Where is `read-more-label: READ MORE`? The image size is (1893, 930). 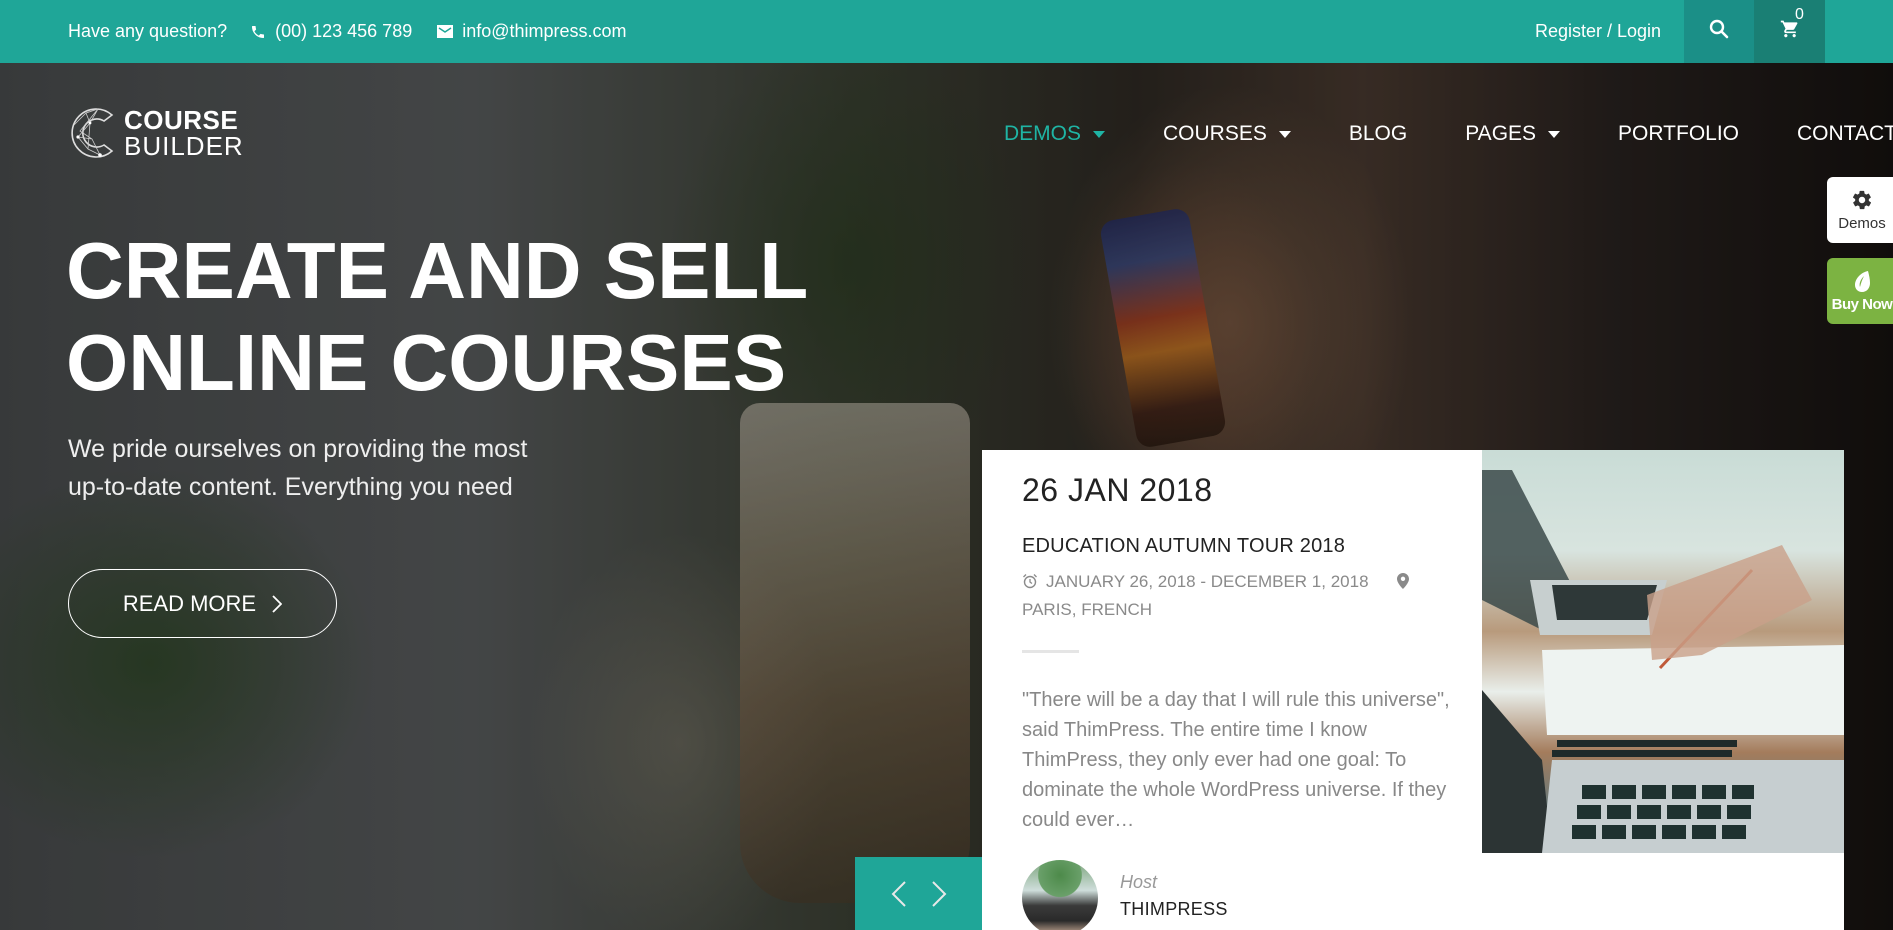 read-more-label: READ MORE is located at coordinates (189, 603).